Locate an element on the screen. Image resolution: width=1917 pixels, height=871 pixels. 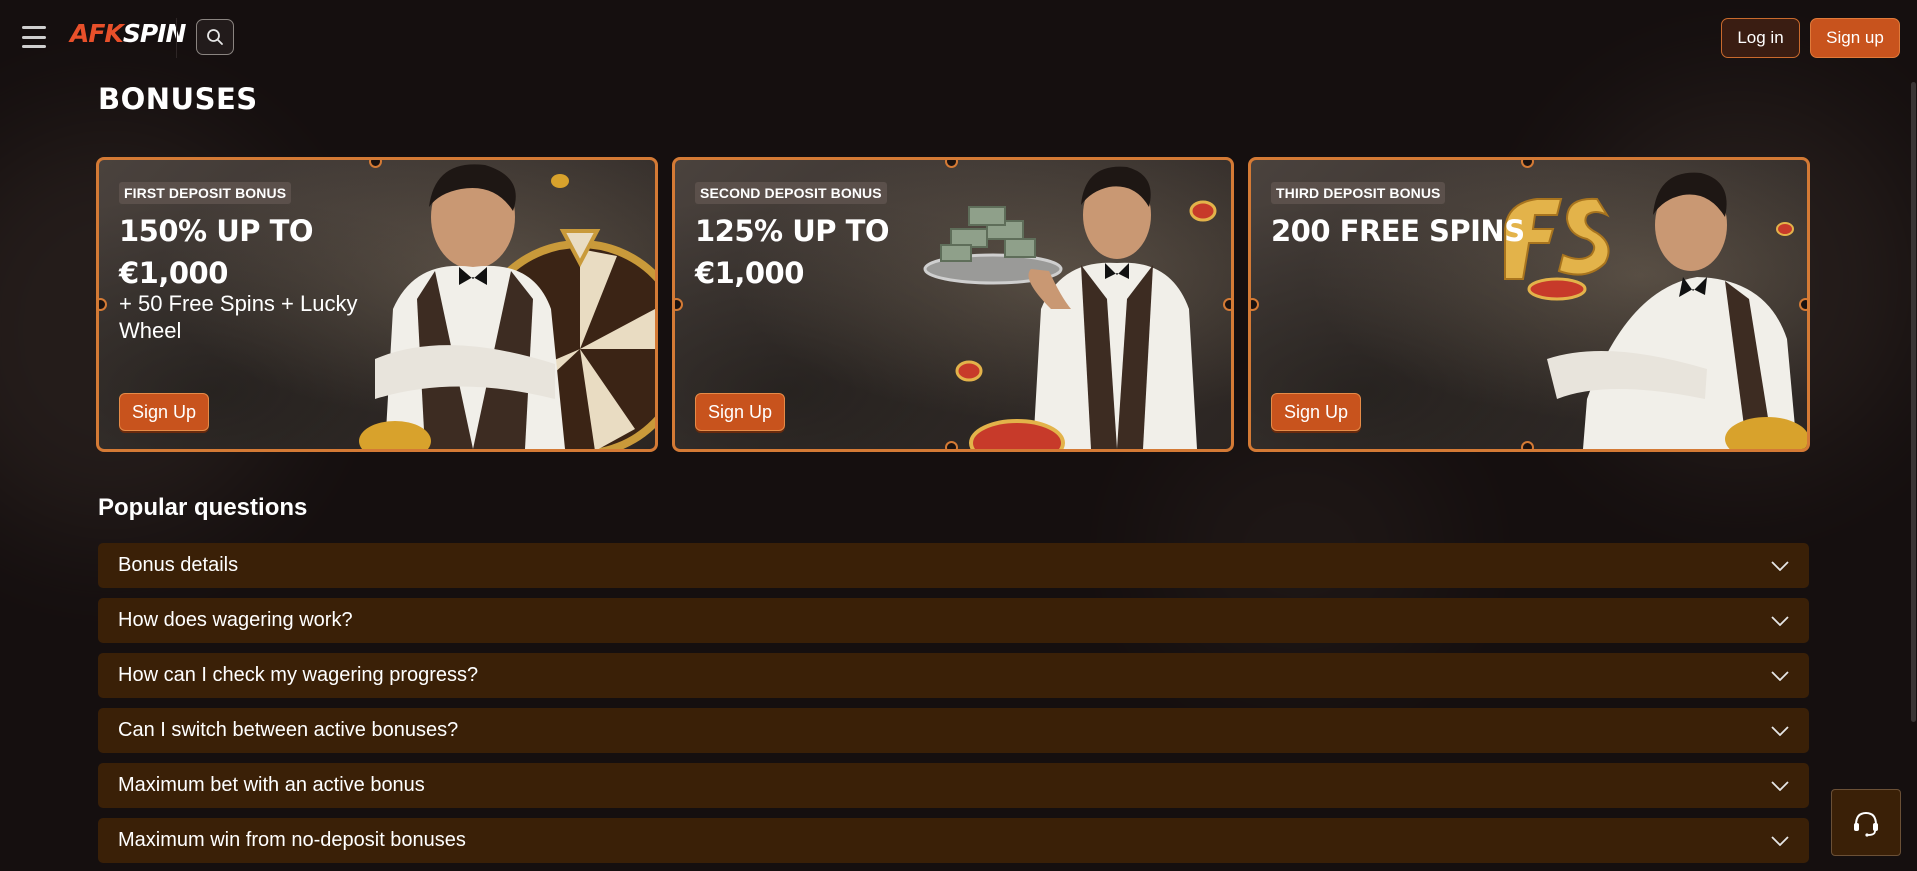
faq-item: Can I switch between active bonuses? is located at coordinates (953, 730).